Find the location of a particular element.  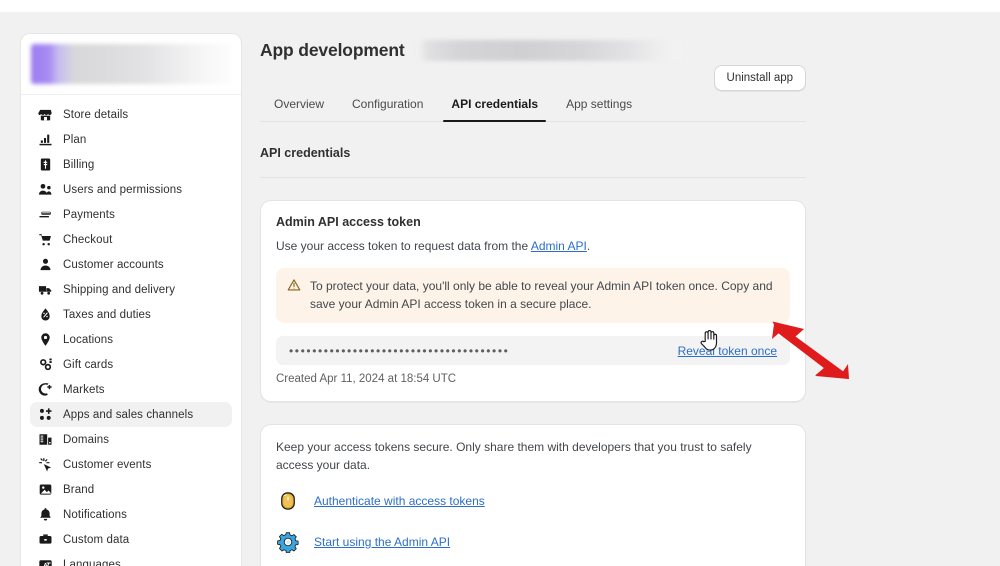

payments-hand-card-icon is located at coordinates (45, 214).